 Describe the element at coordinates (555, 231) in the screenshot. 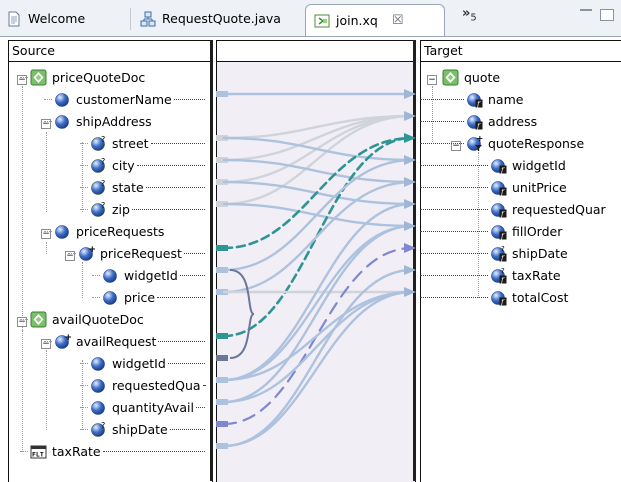

I see `target-tree-node: f fillOrder` at that location.